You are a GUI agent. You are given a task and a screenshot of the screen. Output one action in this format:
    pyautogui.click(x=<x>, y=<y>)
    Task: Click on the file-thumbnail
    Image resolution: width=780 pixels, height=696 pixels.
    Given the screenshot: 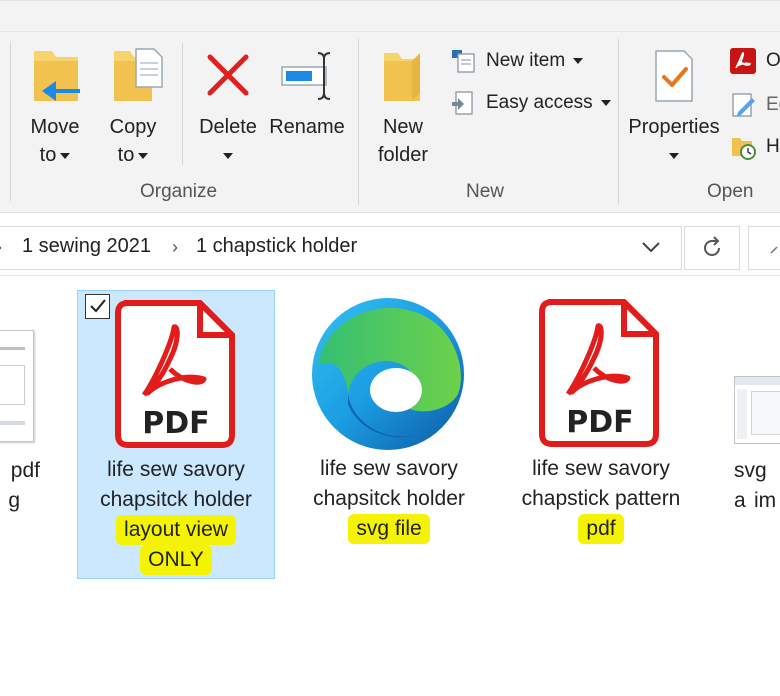 What is the action you would take?
    pyautogui.click(x=757, y=410)
    